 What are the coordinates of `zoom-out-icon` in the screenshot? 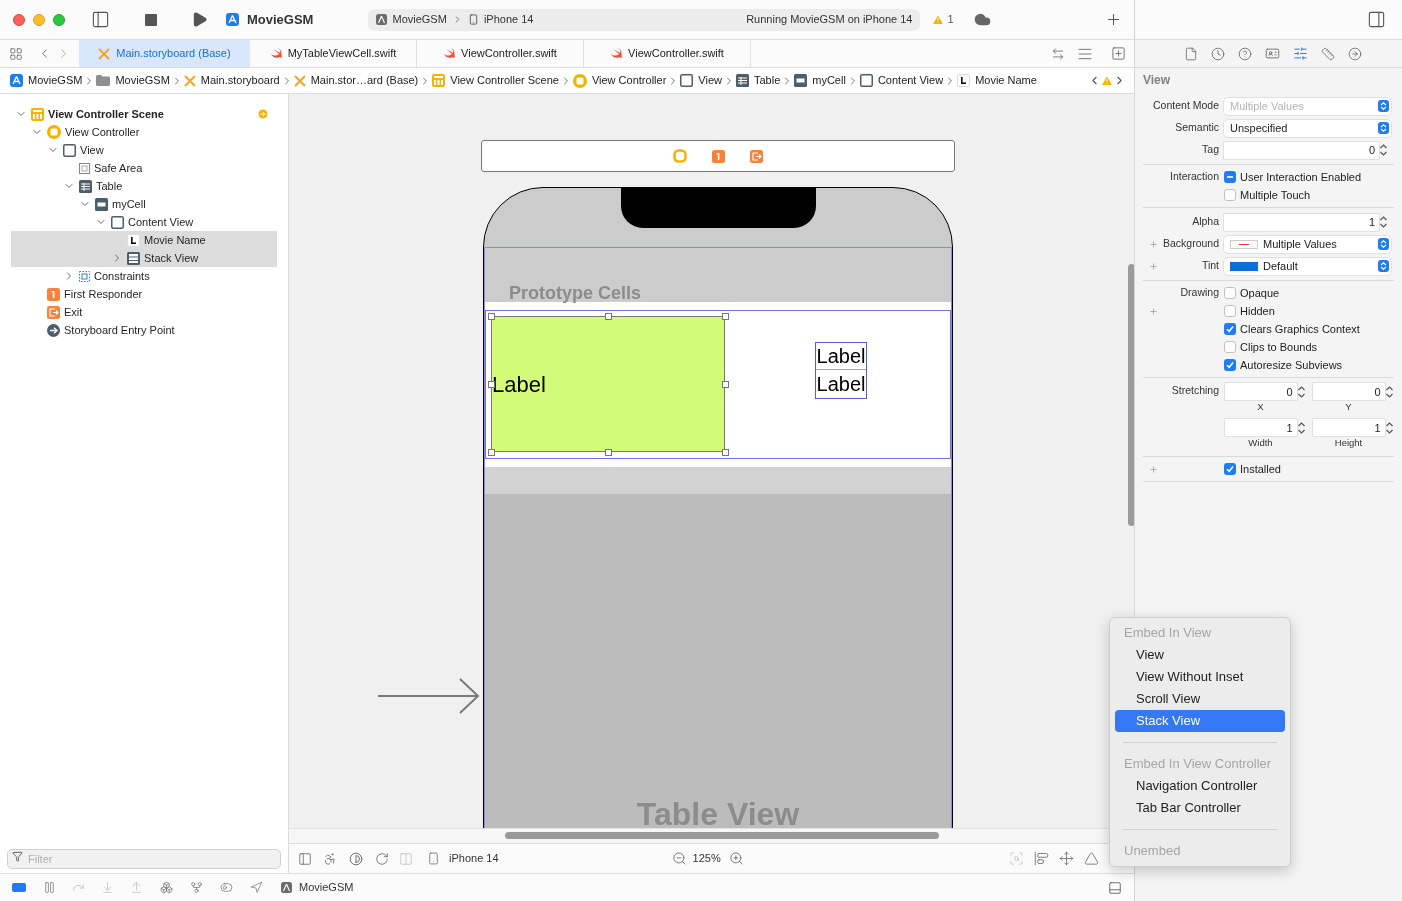 It's located at (679, 858).